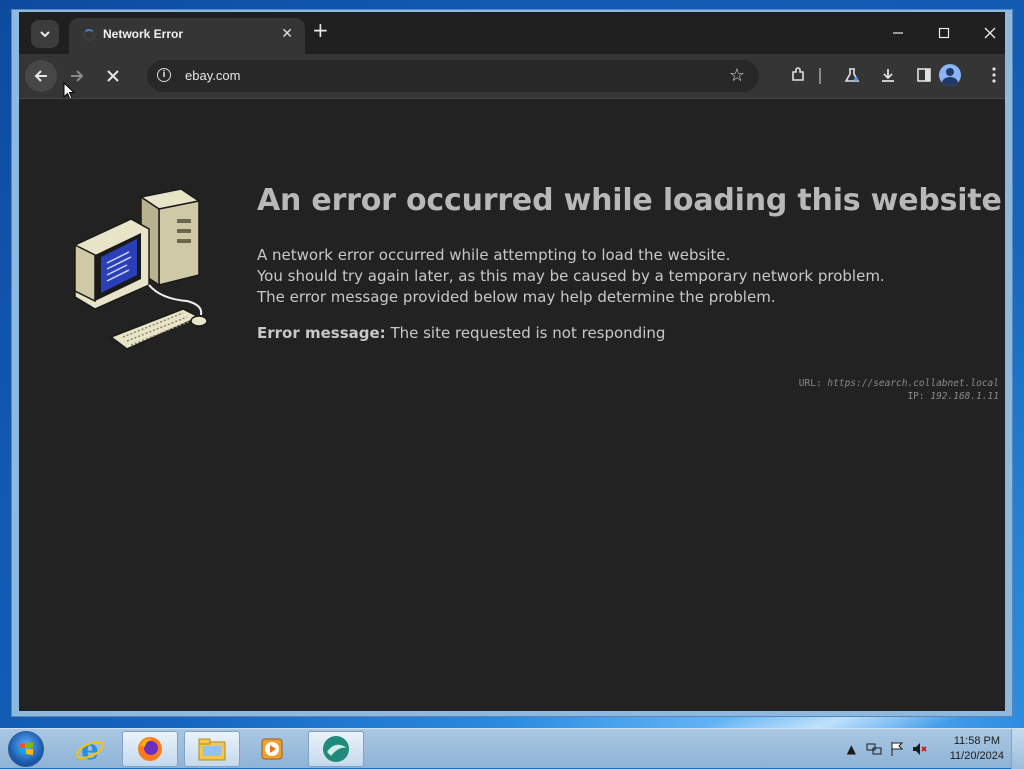 Image resolution: width=1024 pixels, height=769 pixels. I want to click on address-bar: i ebay.com ☆, so click(453, 76).